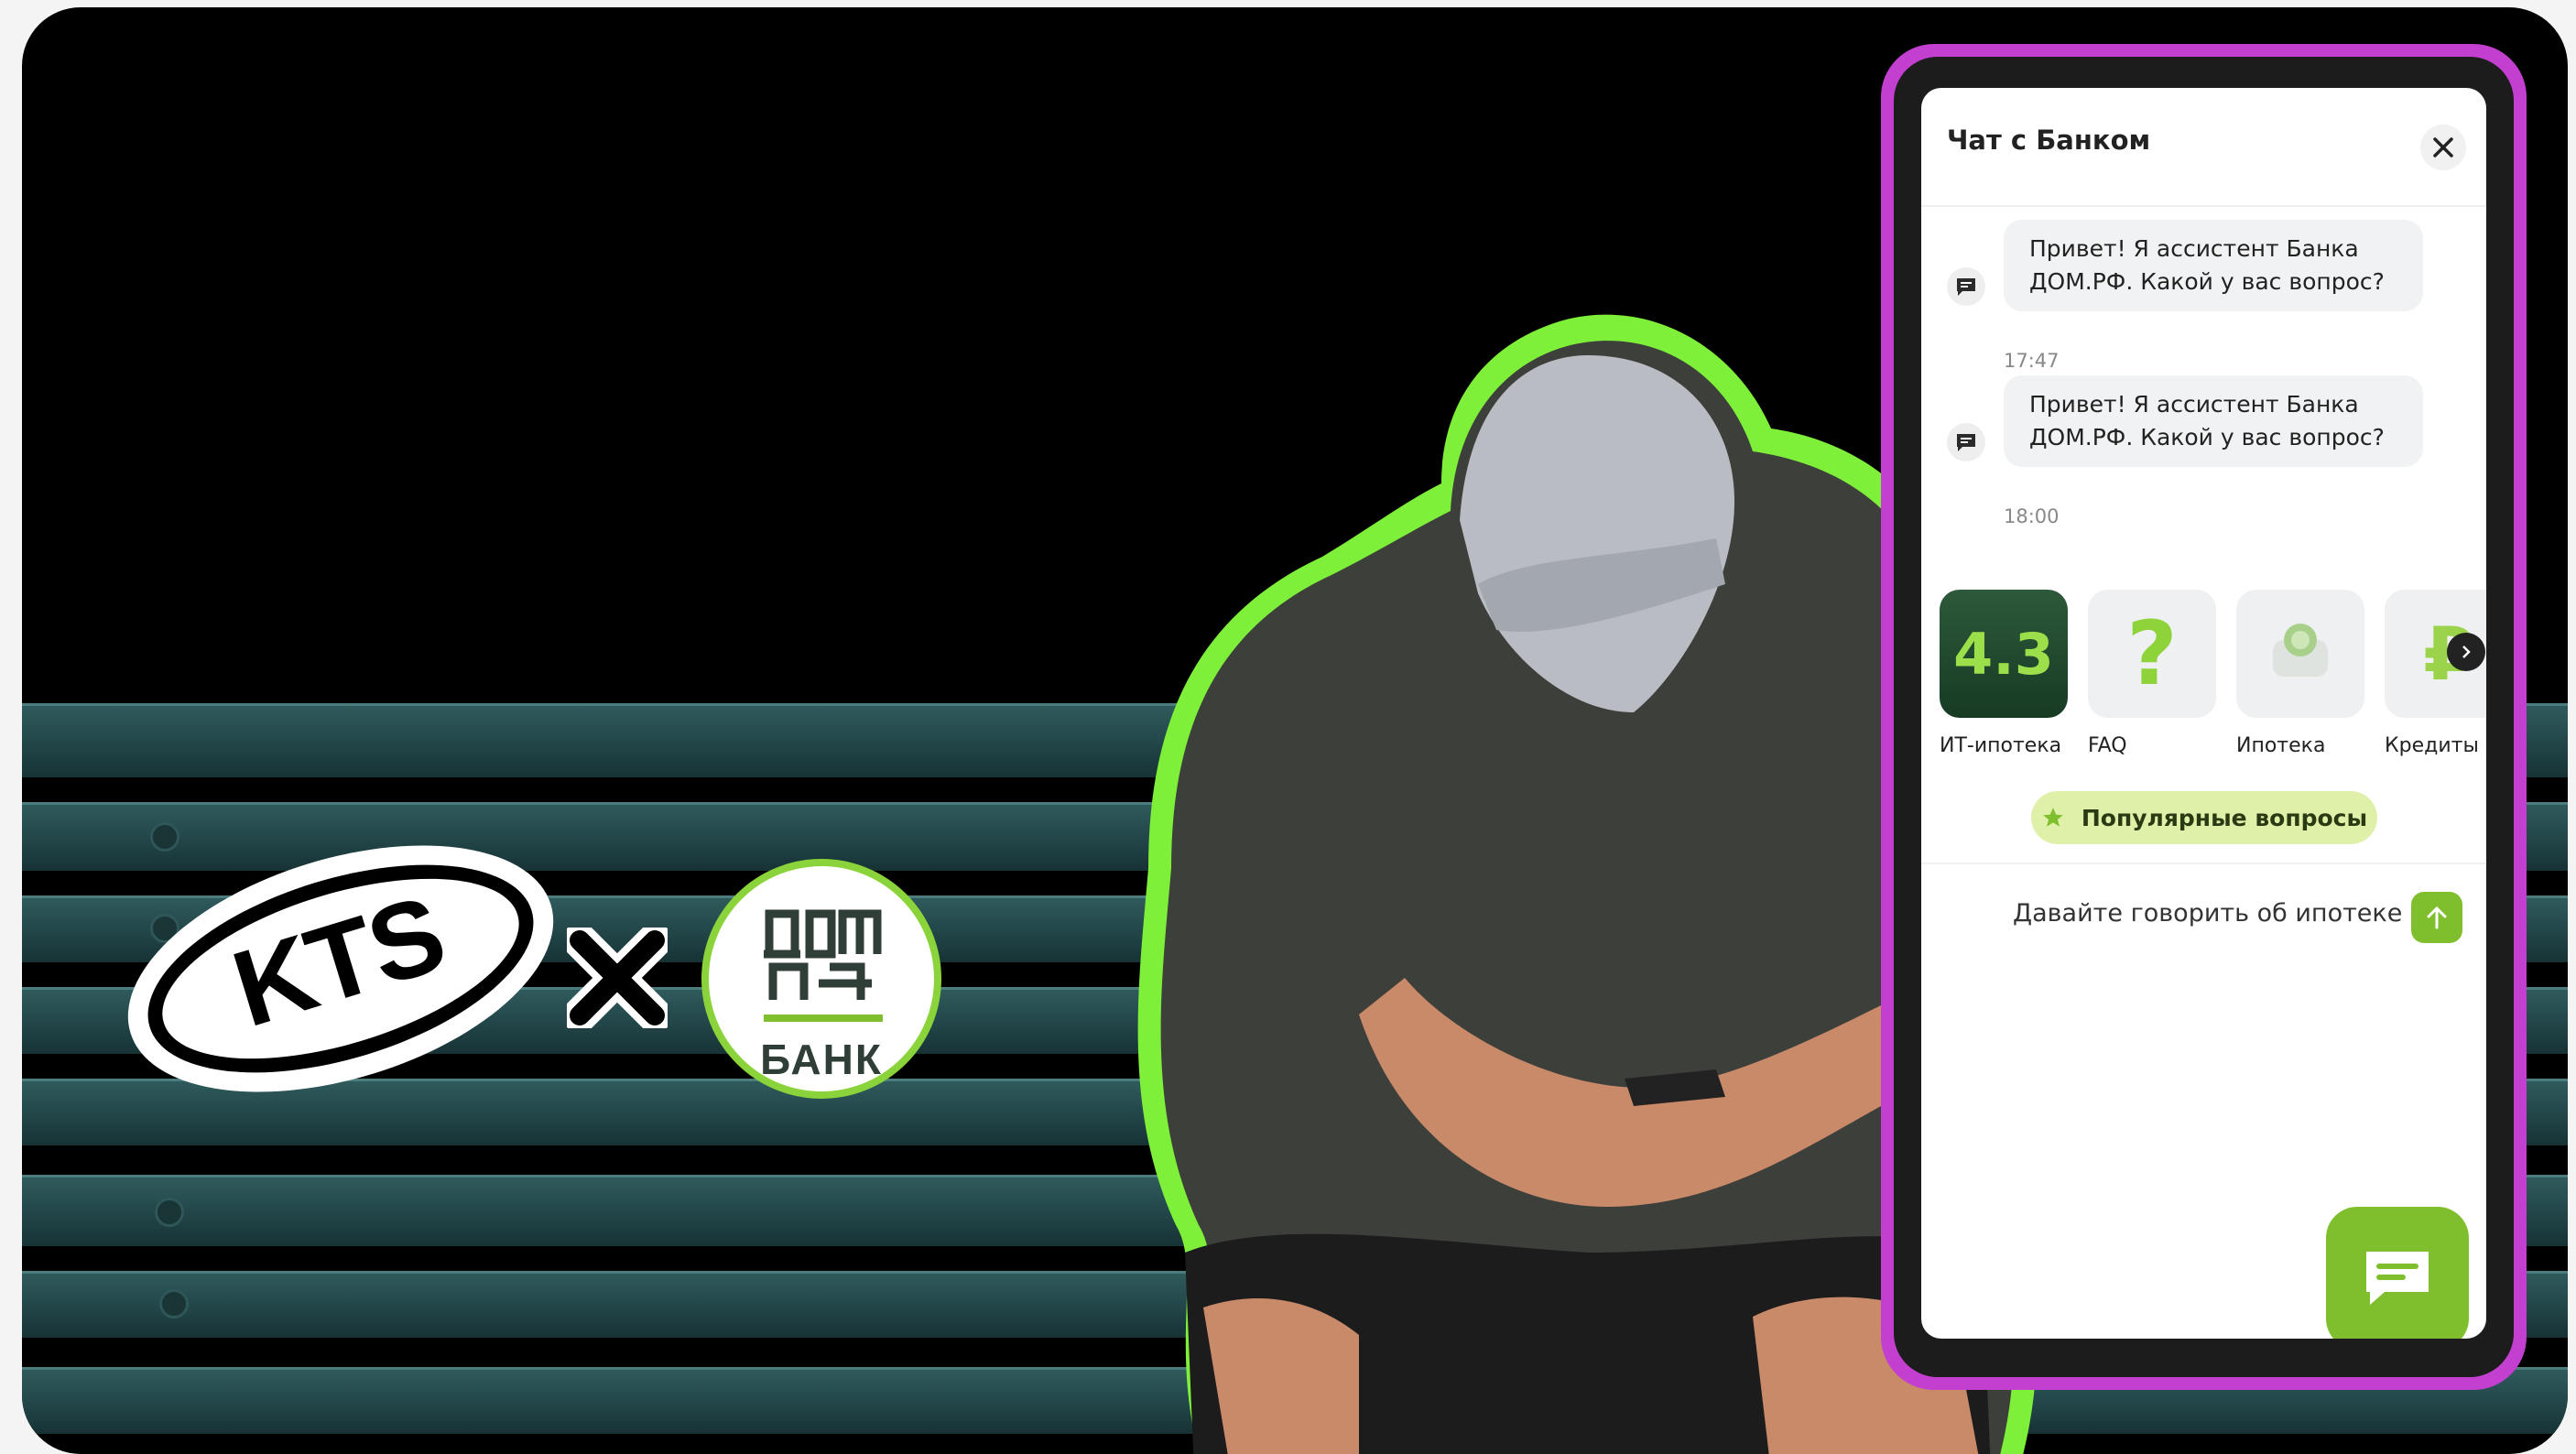 This screenshot has height=1454, width=2576. I want to click on mortgage-tile, so click(2300, 654).